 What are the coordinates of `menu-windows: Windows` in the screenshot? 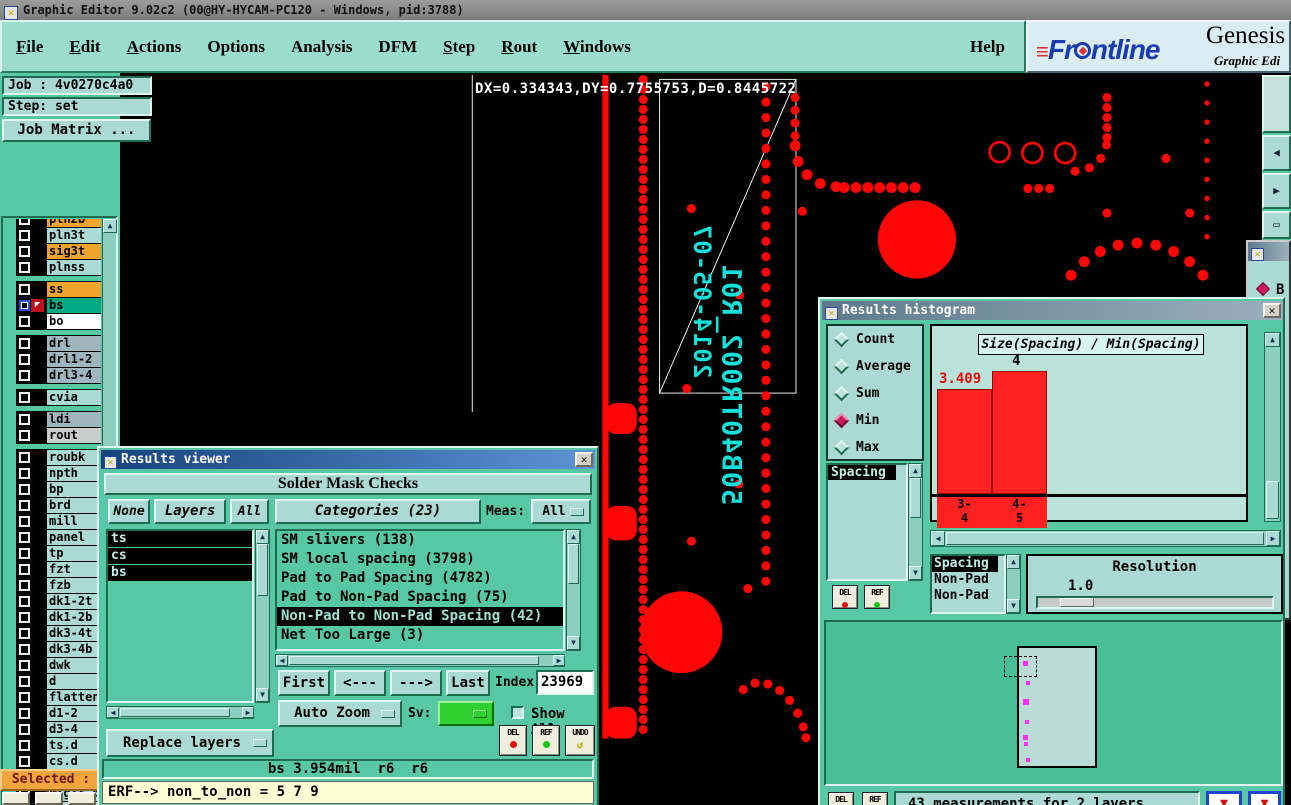 It's located at (597, 47).